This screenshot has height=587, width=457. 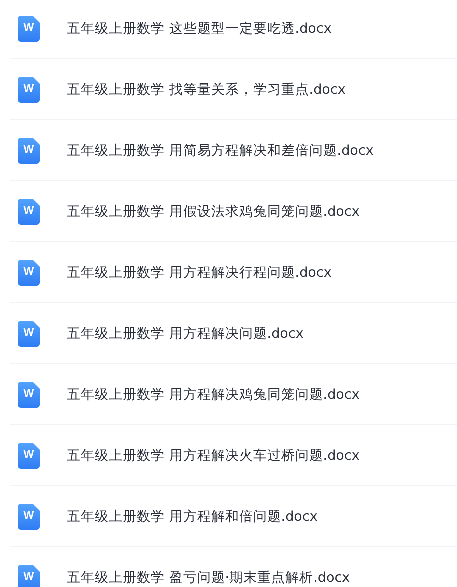 I want to click on file-name: 五年级上册数学 找等量关系，学习重点.docx, so click(x=206, y=89).